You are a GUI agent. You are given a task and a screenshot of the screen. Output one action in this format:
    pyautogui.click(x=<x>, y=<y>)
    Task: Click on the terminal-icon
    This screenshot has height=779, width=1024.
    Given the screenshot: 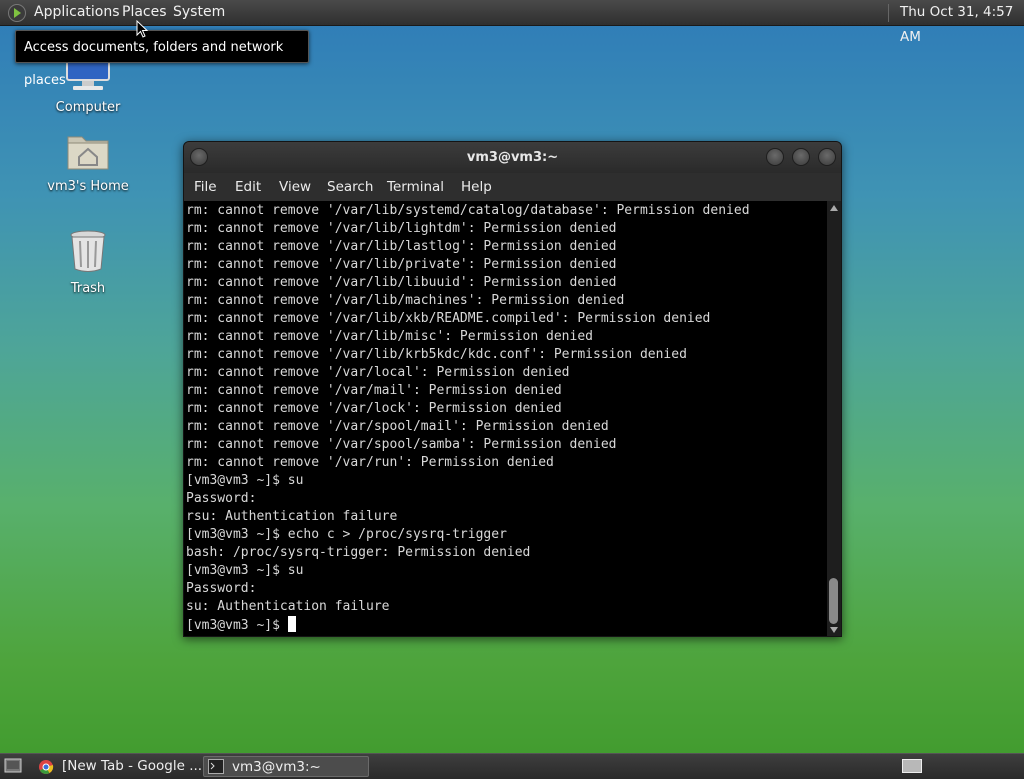 What is the action you would take?
    pyautogui.click(x=216, y=766)
    